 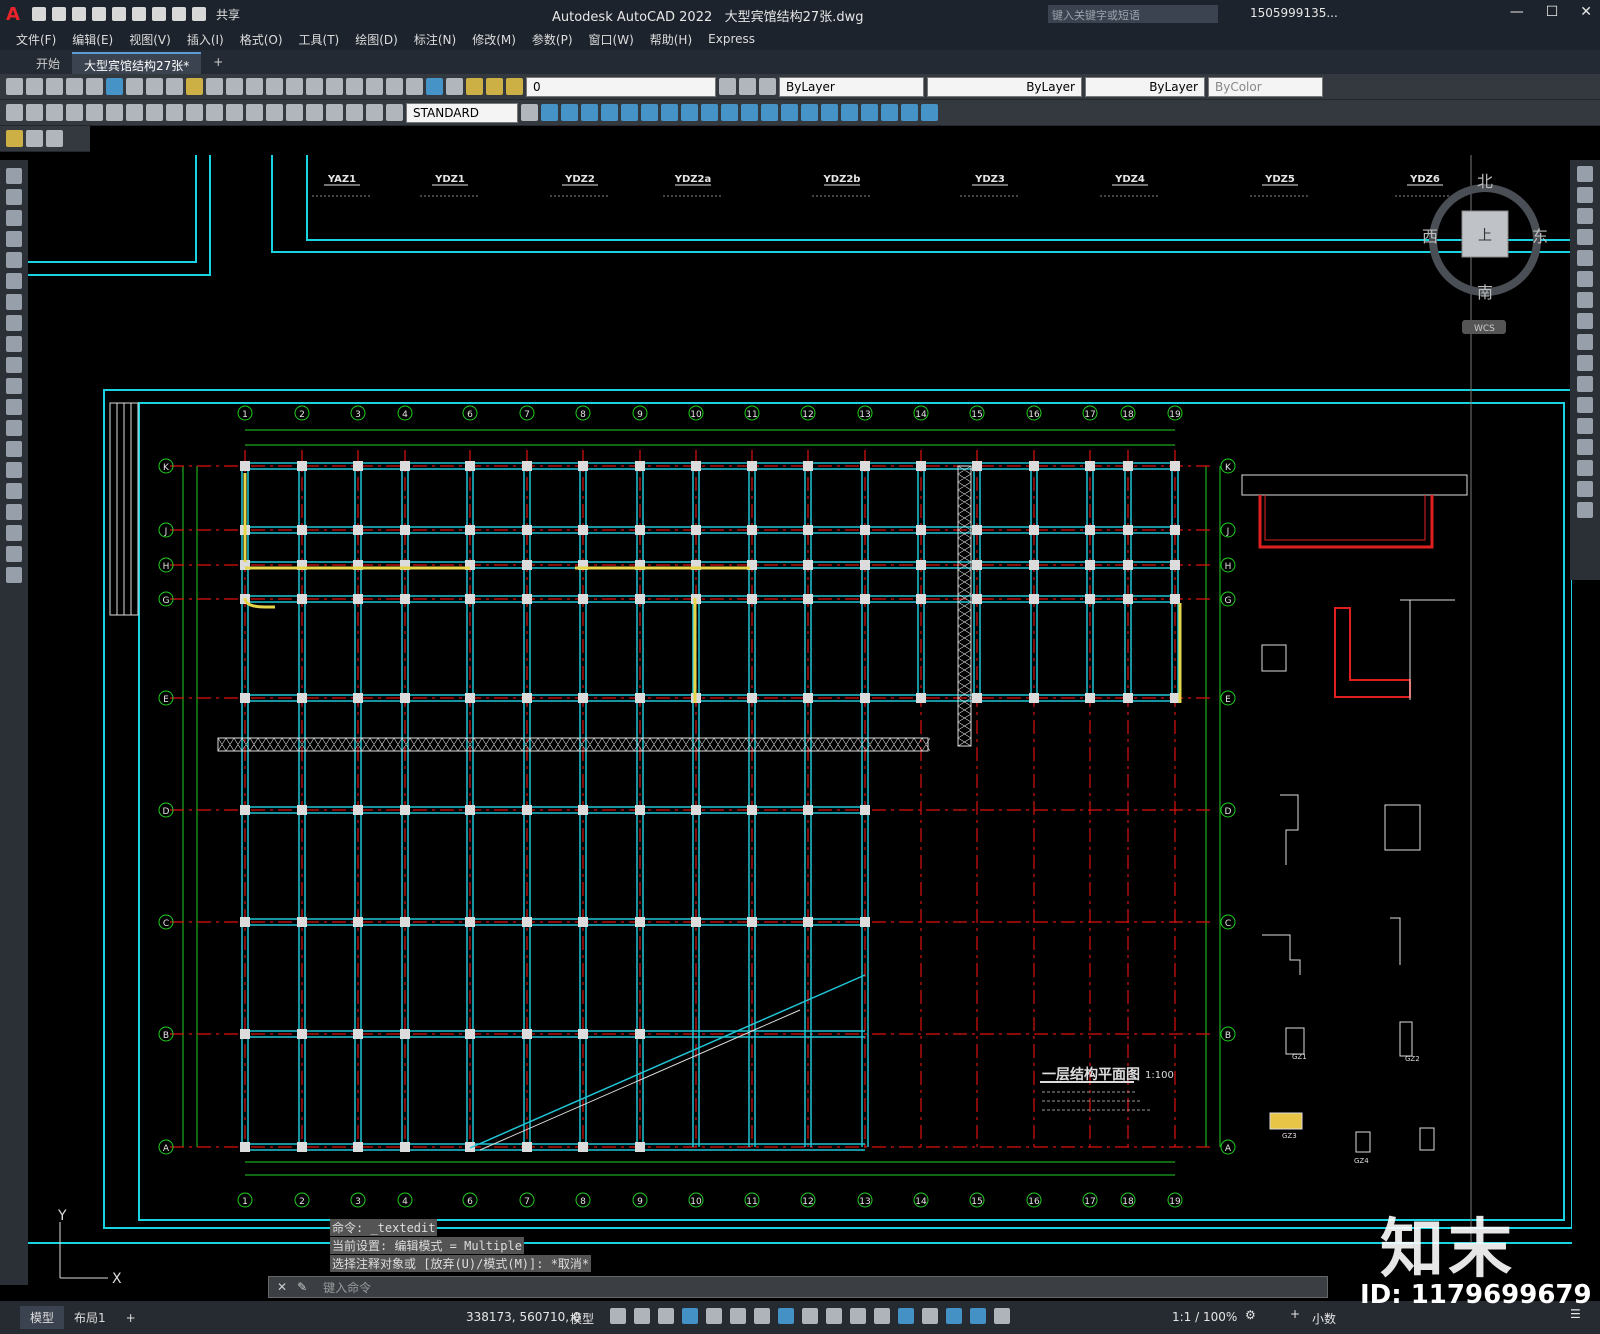 What do you see at coordinates (978, 1316) in the screenshot?
I see `annotation-visibility-icon` at bounding box center [978, 1316].